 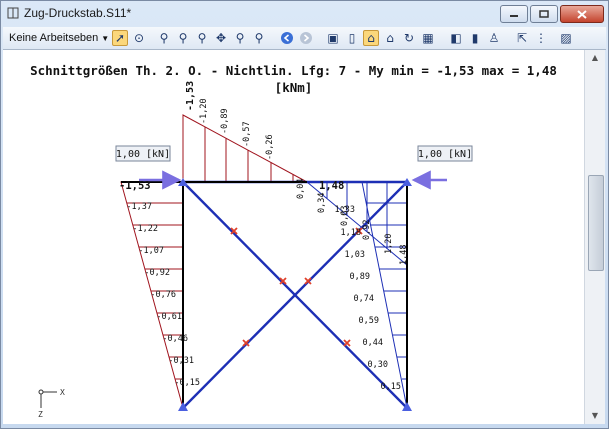 I want to click on forward-icon, so click(x=306, y=38).